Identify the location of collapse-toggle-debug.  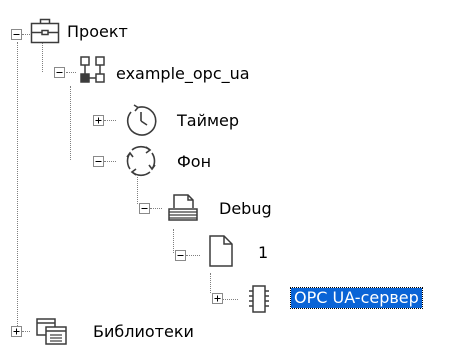
(144, 208).